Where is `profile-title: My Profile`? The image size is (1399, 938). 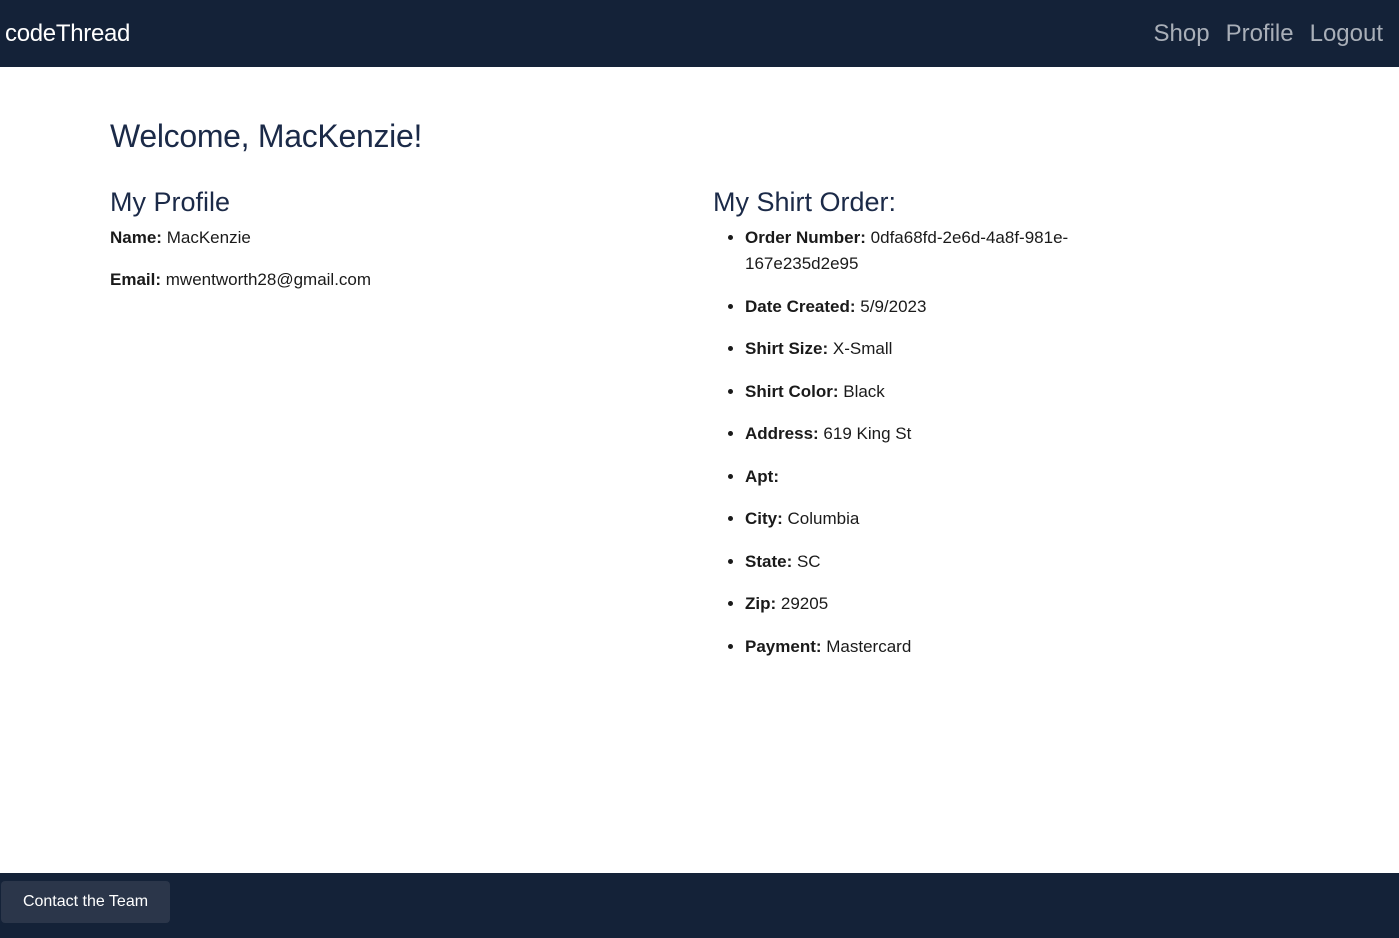
profile-title: My Profile is located at coordinates (170, 202).